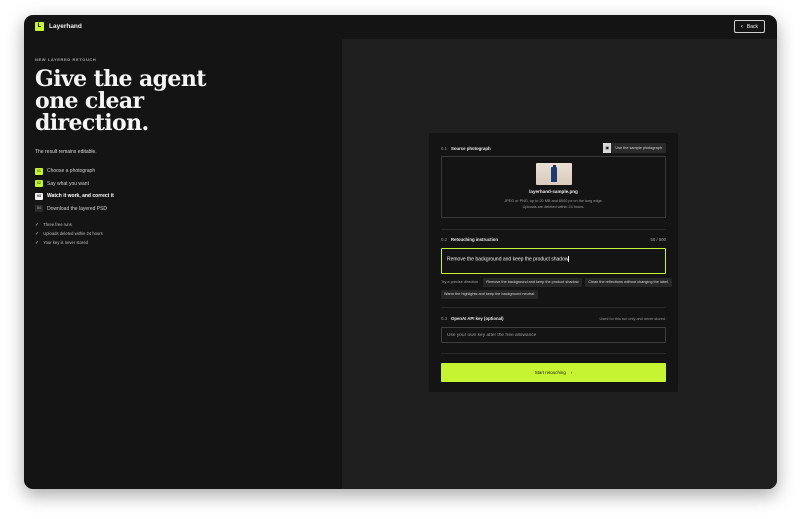 The width and height of the screenshot is (800, 519). What do you see at coordinates (185, 242) in the screenshot?
I see `fact-item: ✓ Your key is never stored` at bounding box center [185, 242].